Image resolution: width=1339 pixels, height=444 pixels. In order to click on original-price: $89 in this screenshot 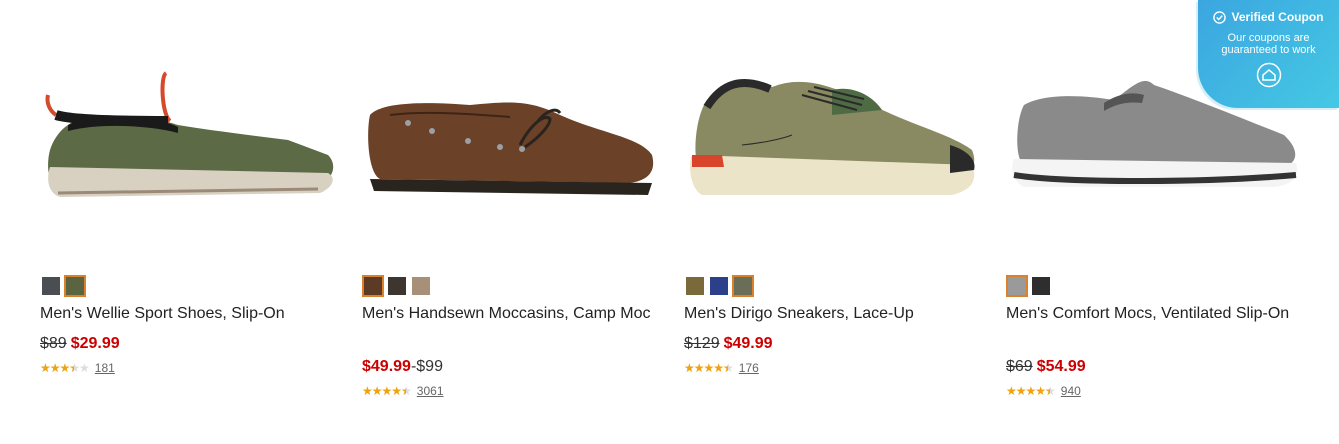, I will do `click(53, 343)`.